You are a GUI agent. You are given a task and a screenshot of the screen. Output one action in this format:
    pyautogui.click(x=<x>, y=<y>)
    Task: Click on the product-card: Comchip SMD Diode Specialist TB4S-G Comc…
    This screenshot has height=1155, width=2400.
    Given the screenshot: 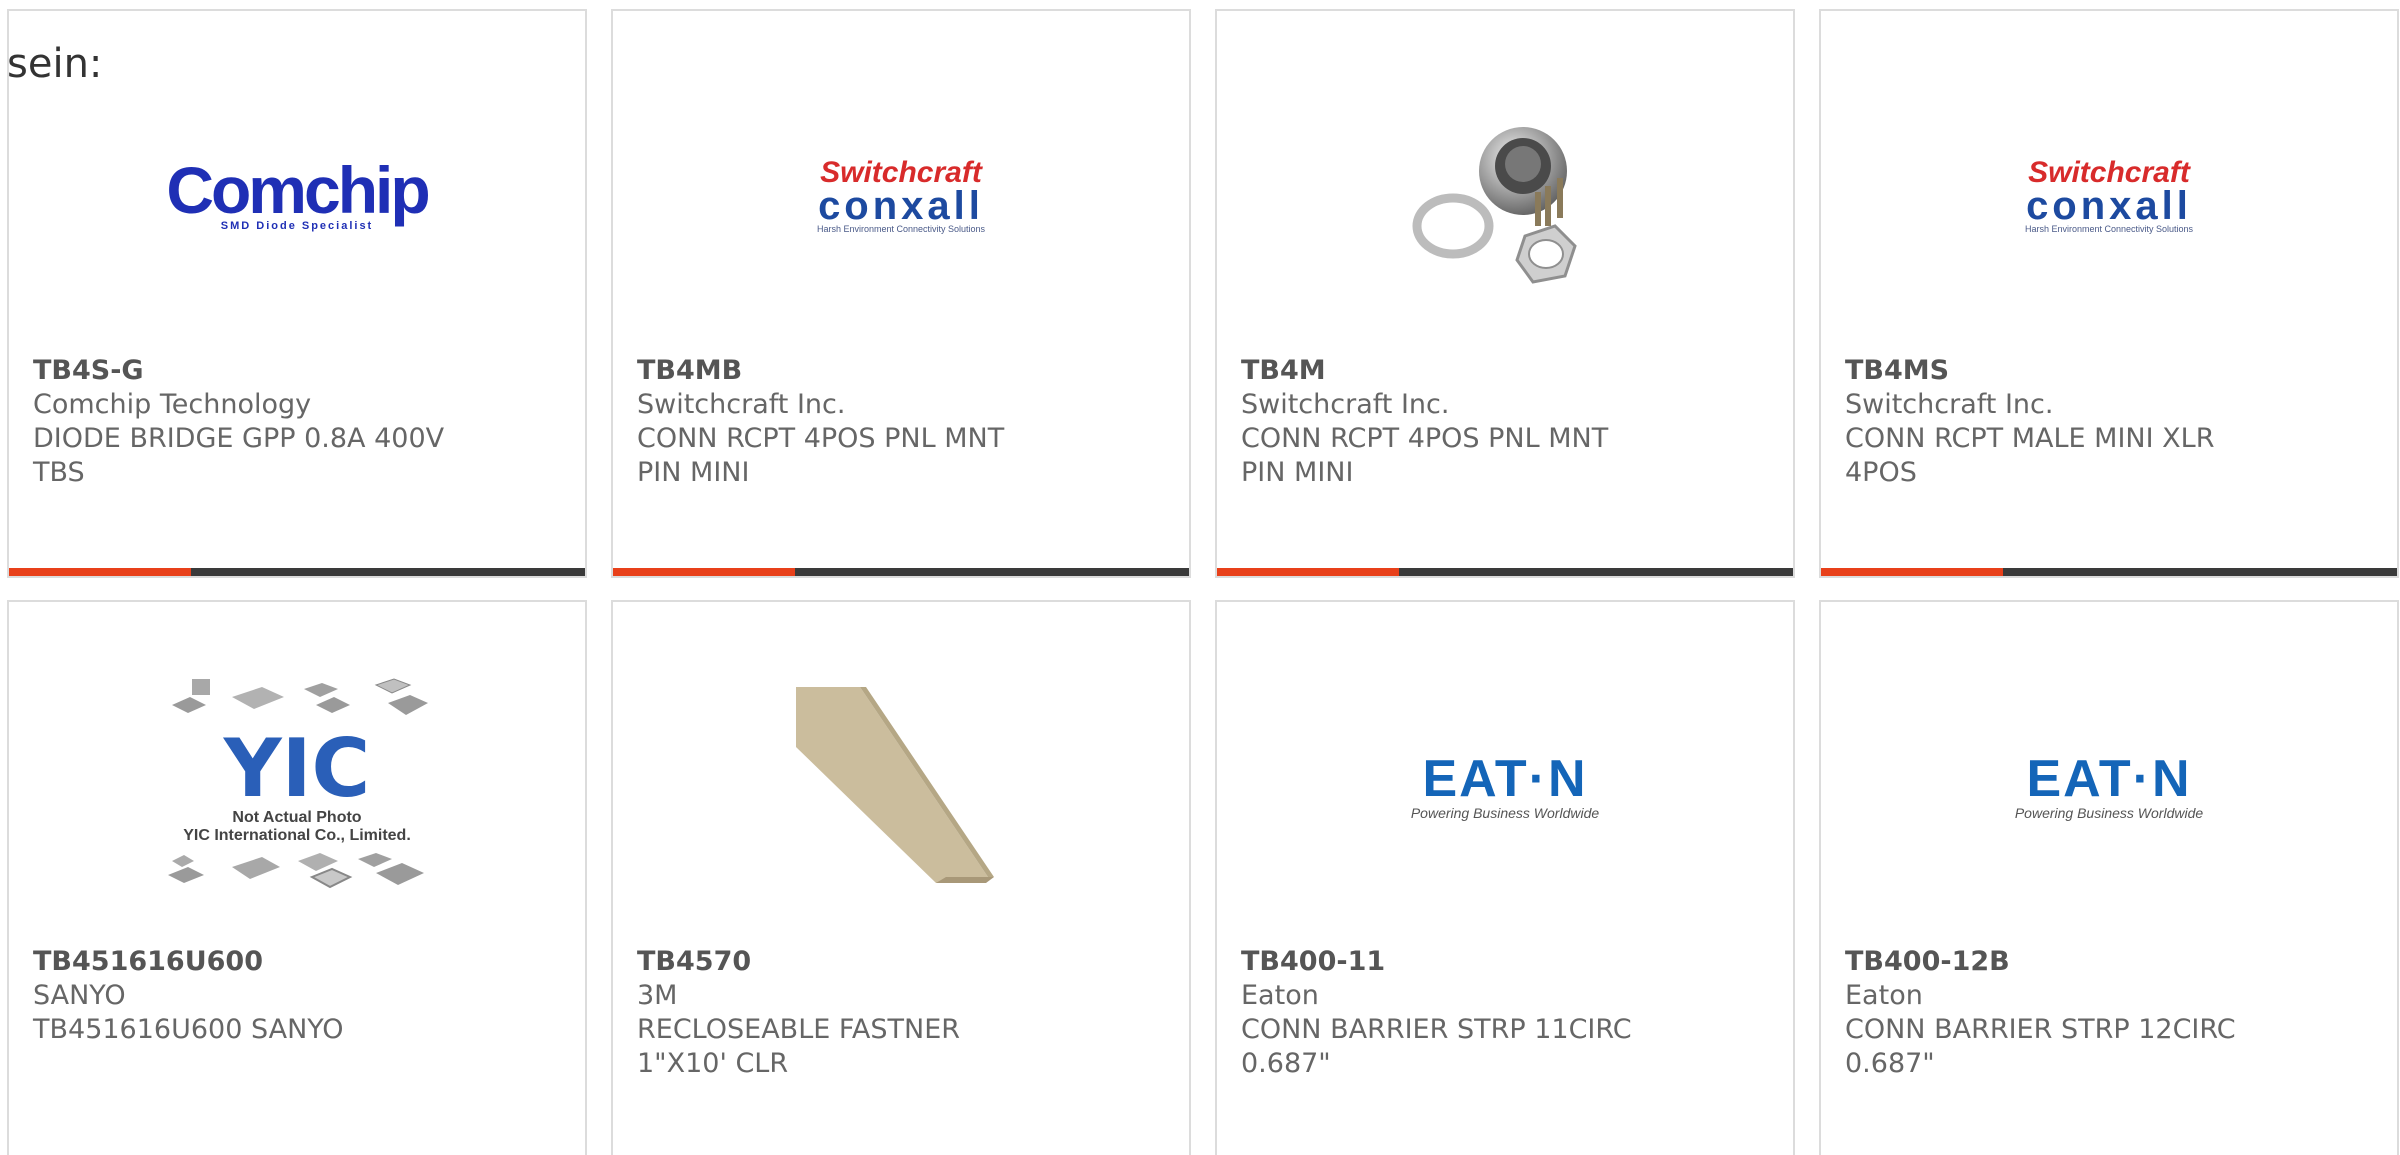 What is the action you would take?
    pyautogui.click(x=297, y=293)
    